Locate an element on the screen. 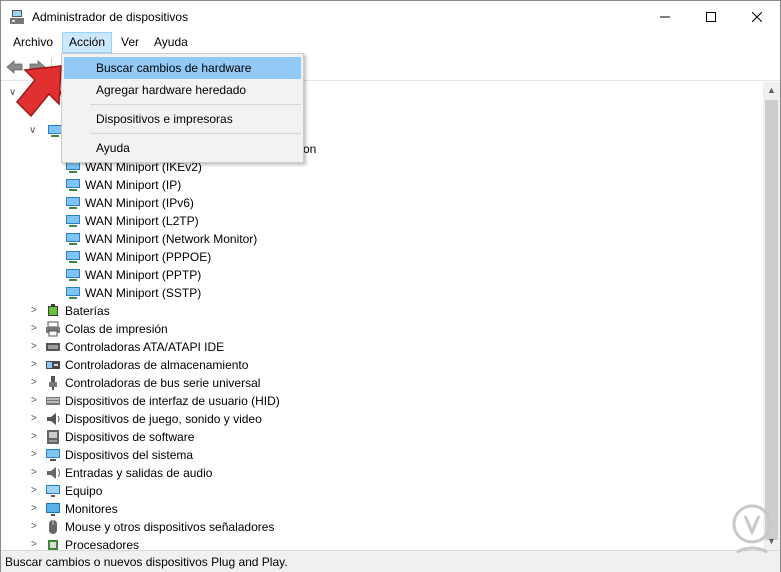 This screenshot has height=572, width=781. category-label: Controladoras de almacenamiento is located at coordinates (157, 365).